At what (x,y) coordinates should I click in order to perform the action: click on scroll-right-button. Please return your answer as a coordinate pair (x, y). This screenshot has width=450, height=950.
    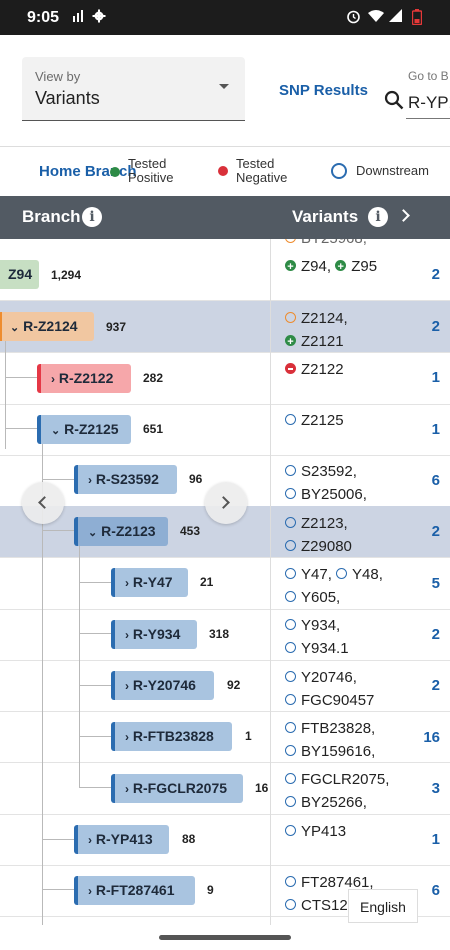
    Looking at the image, I should click on (226, 503).